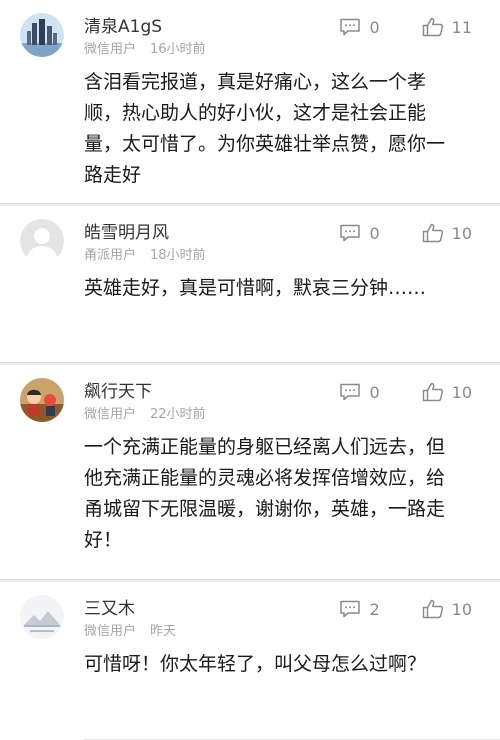 This screenshot has width=500, height=740. I want to click on landscape-avatar-icon, so click(42, 617).